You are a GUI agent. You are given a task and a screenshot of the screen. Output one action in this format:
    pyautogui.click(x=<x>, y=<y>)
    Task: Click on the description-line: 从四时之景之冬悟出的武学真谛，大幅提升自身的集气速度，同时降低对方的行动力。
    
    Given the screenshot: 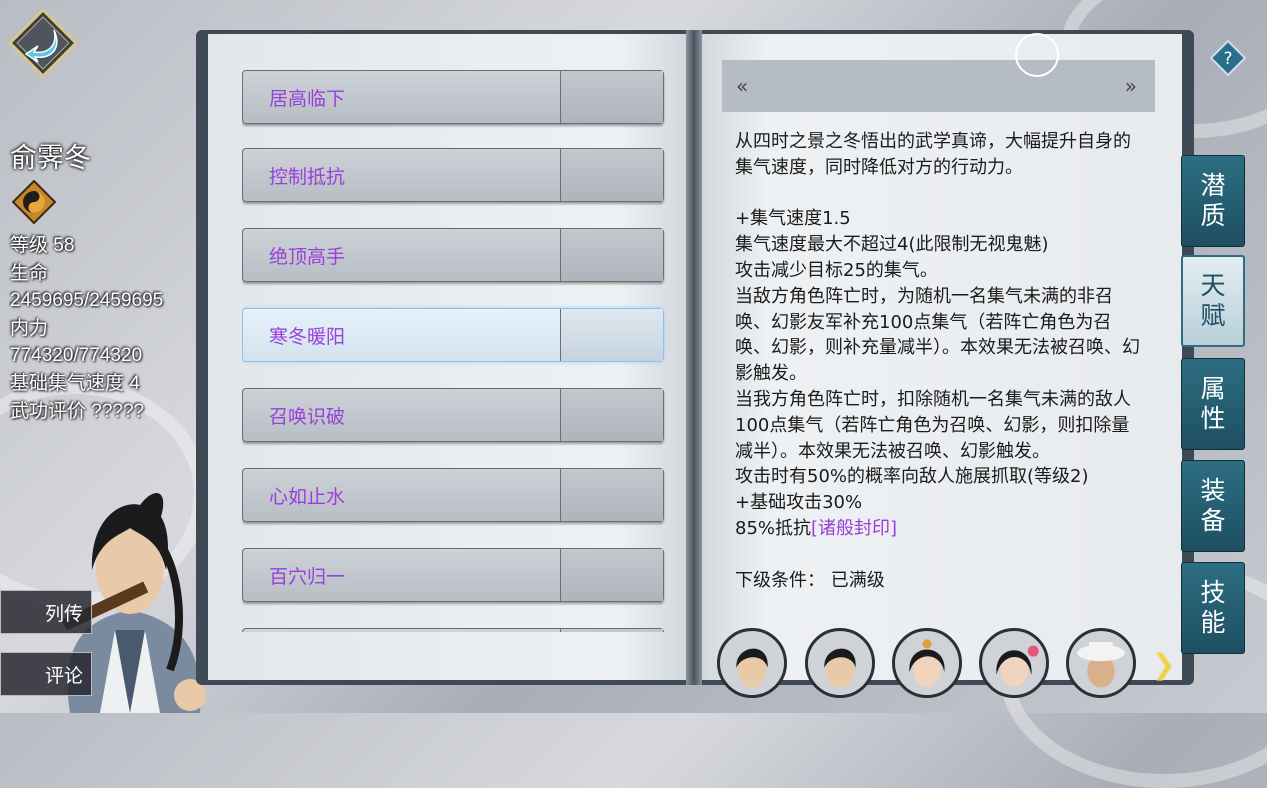 What is the action you would take?
    pyautogui.click(x=937, y=155)
    